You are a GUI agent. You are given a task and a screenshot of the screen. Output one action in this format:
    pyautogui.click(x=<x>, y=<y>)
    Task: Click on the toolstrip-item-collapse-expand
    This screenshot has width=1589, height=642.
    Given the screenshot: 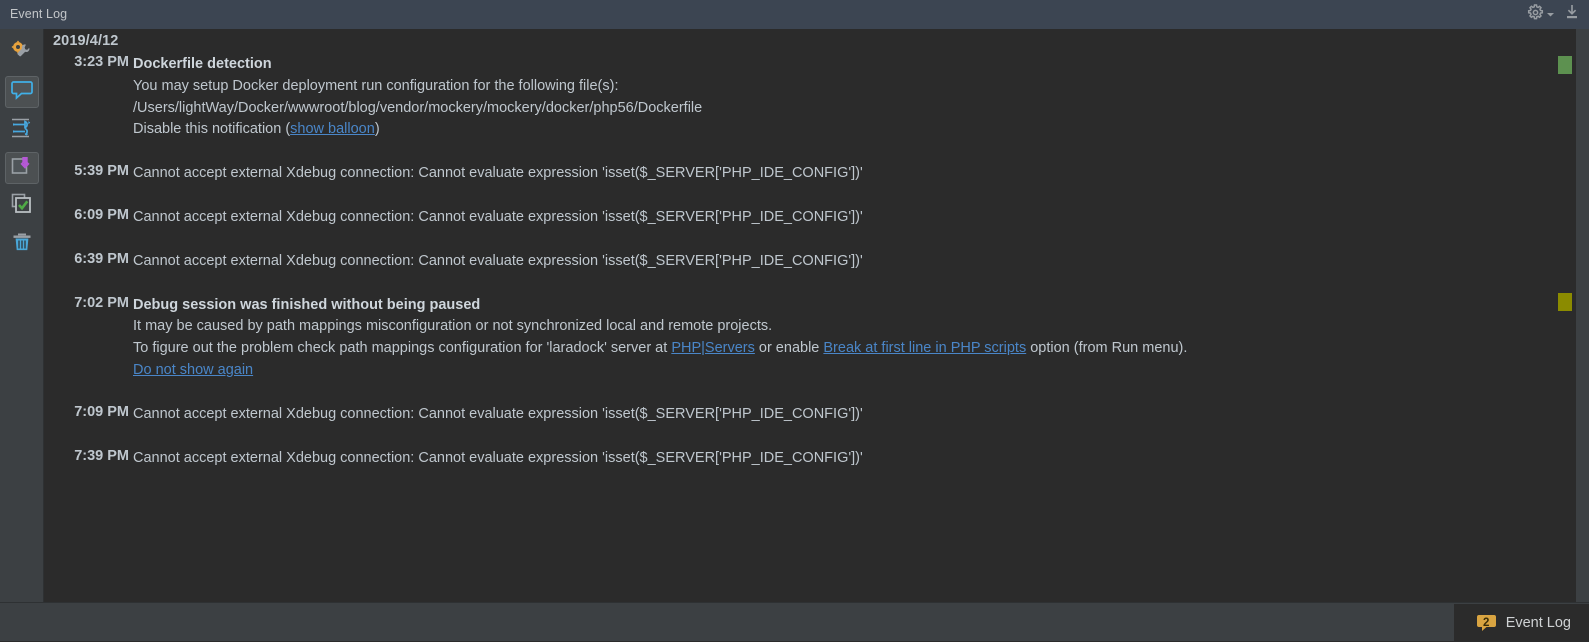 What is the action you would take?
    pyautogui.click(x=22, y=168)
    